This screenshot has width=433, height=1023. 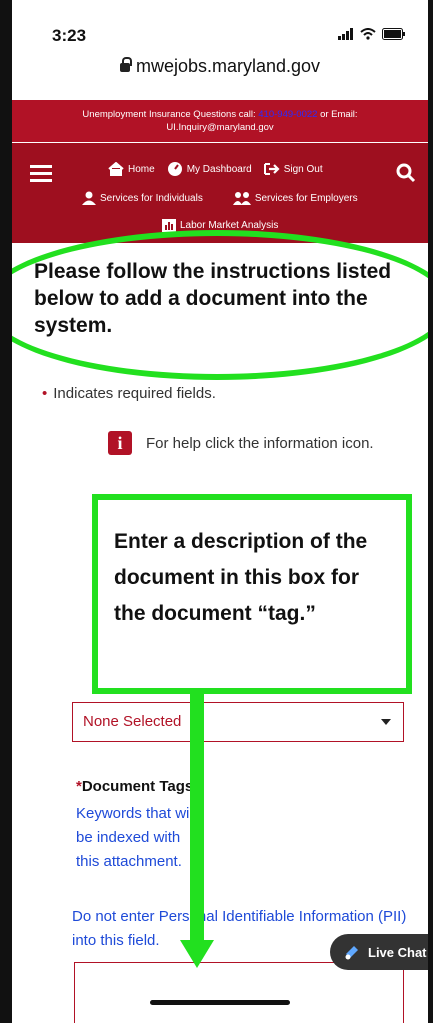 What do you see at coordinates (228, 66) in the screenshot?
I see `url-text: mwejobs.maryland.gov` at bounding box center [228, 66].